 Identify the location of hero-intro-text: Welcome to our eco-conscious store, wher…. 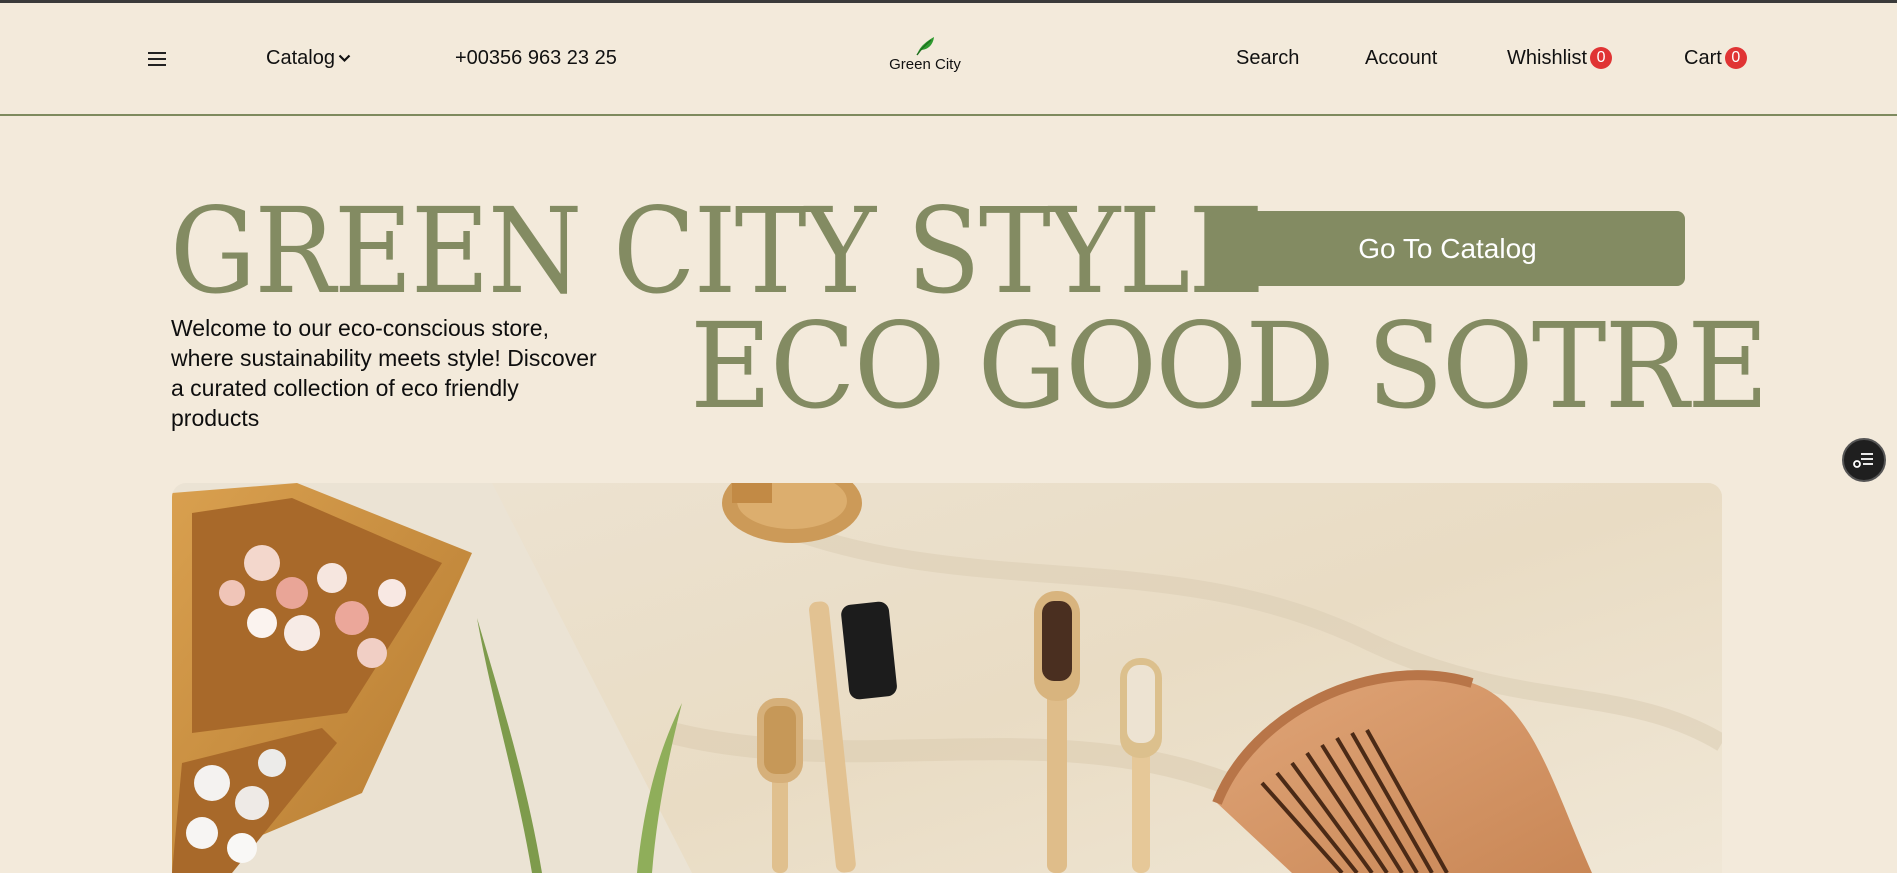
(384, 373).